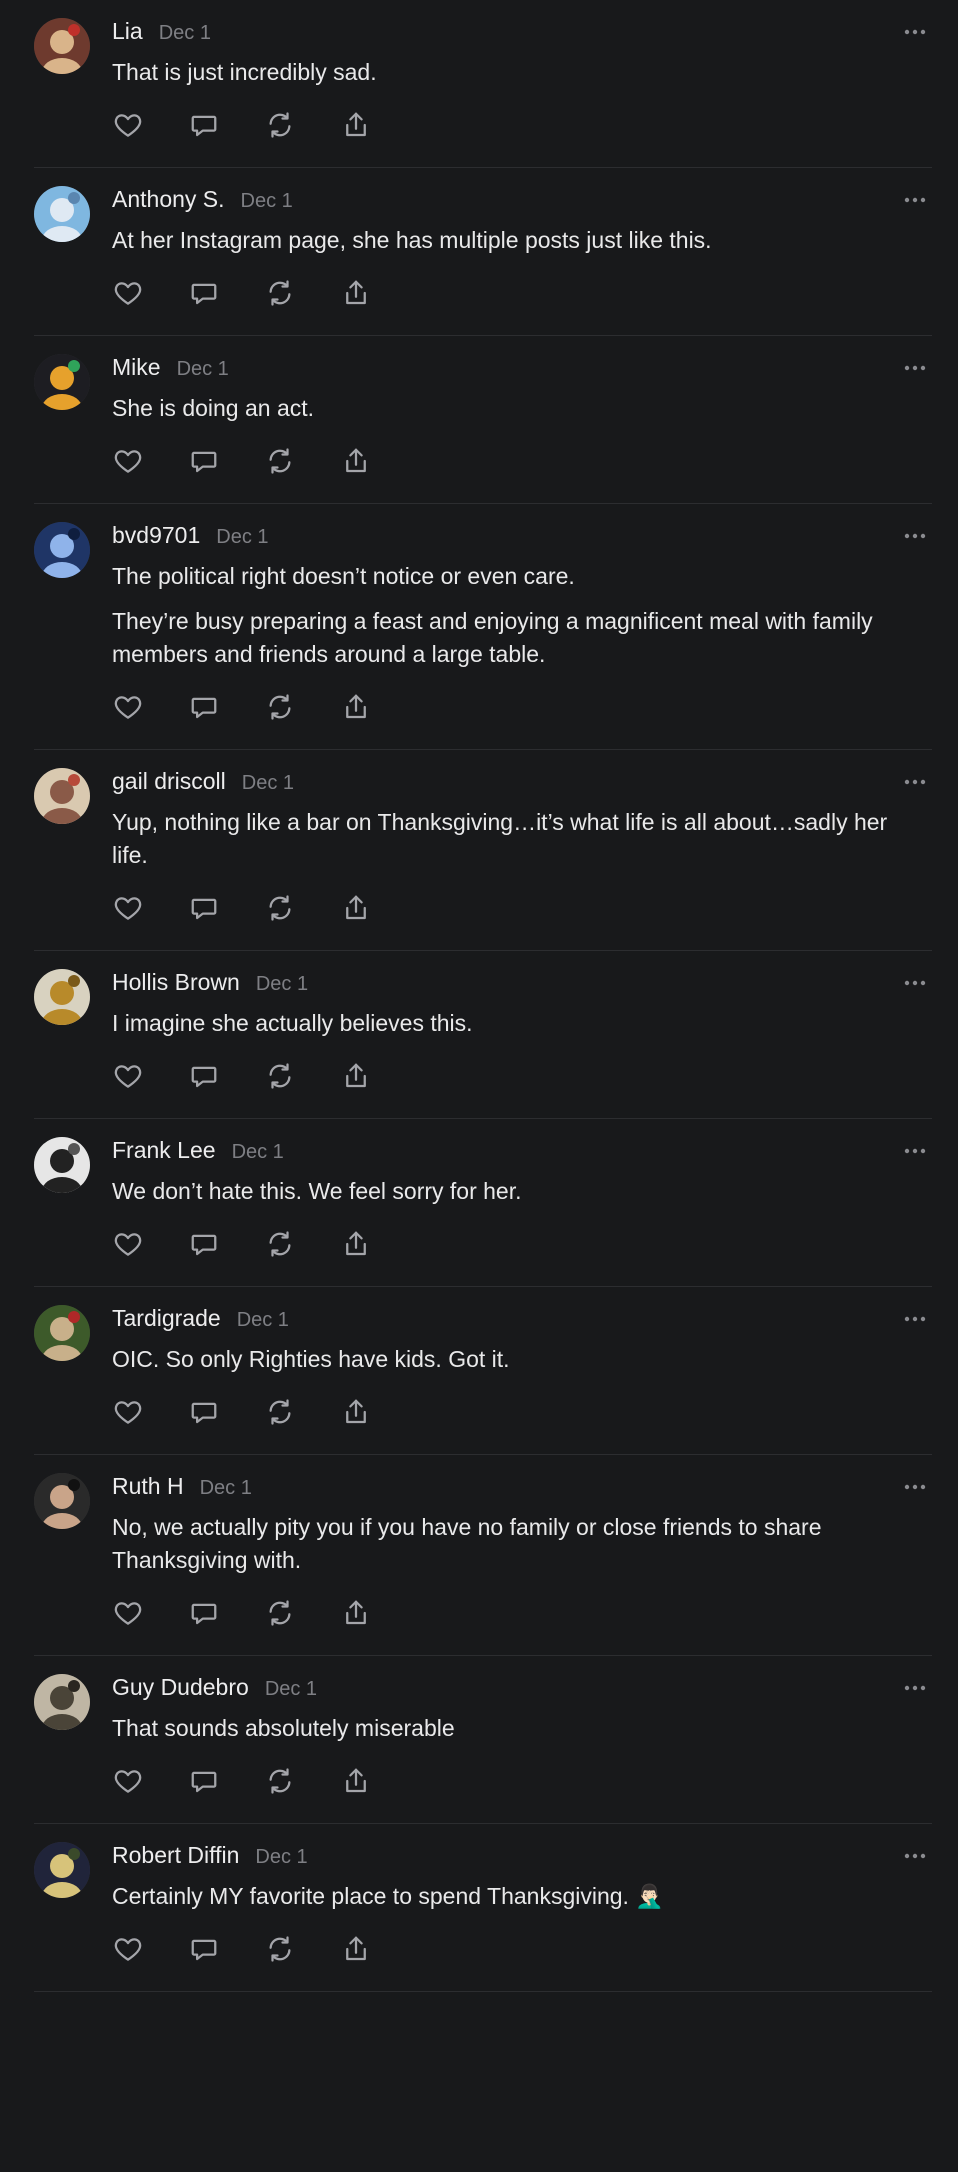 The height and width of the screenshot is (2172, 958). What do you see at coordinates (180, 1687) in the screenshot?
I see `author-name: Guy Dudebro` at bounding box center [180, 1687].